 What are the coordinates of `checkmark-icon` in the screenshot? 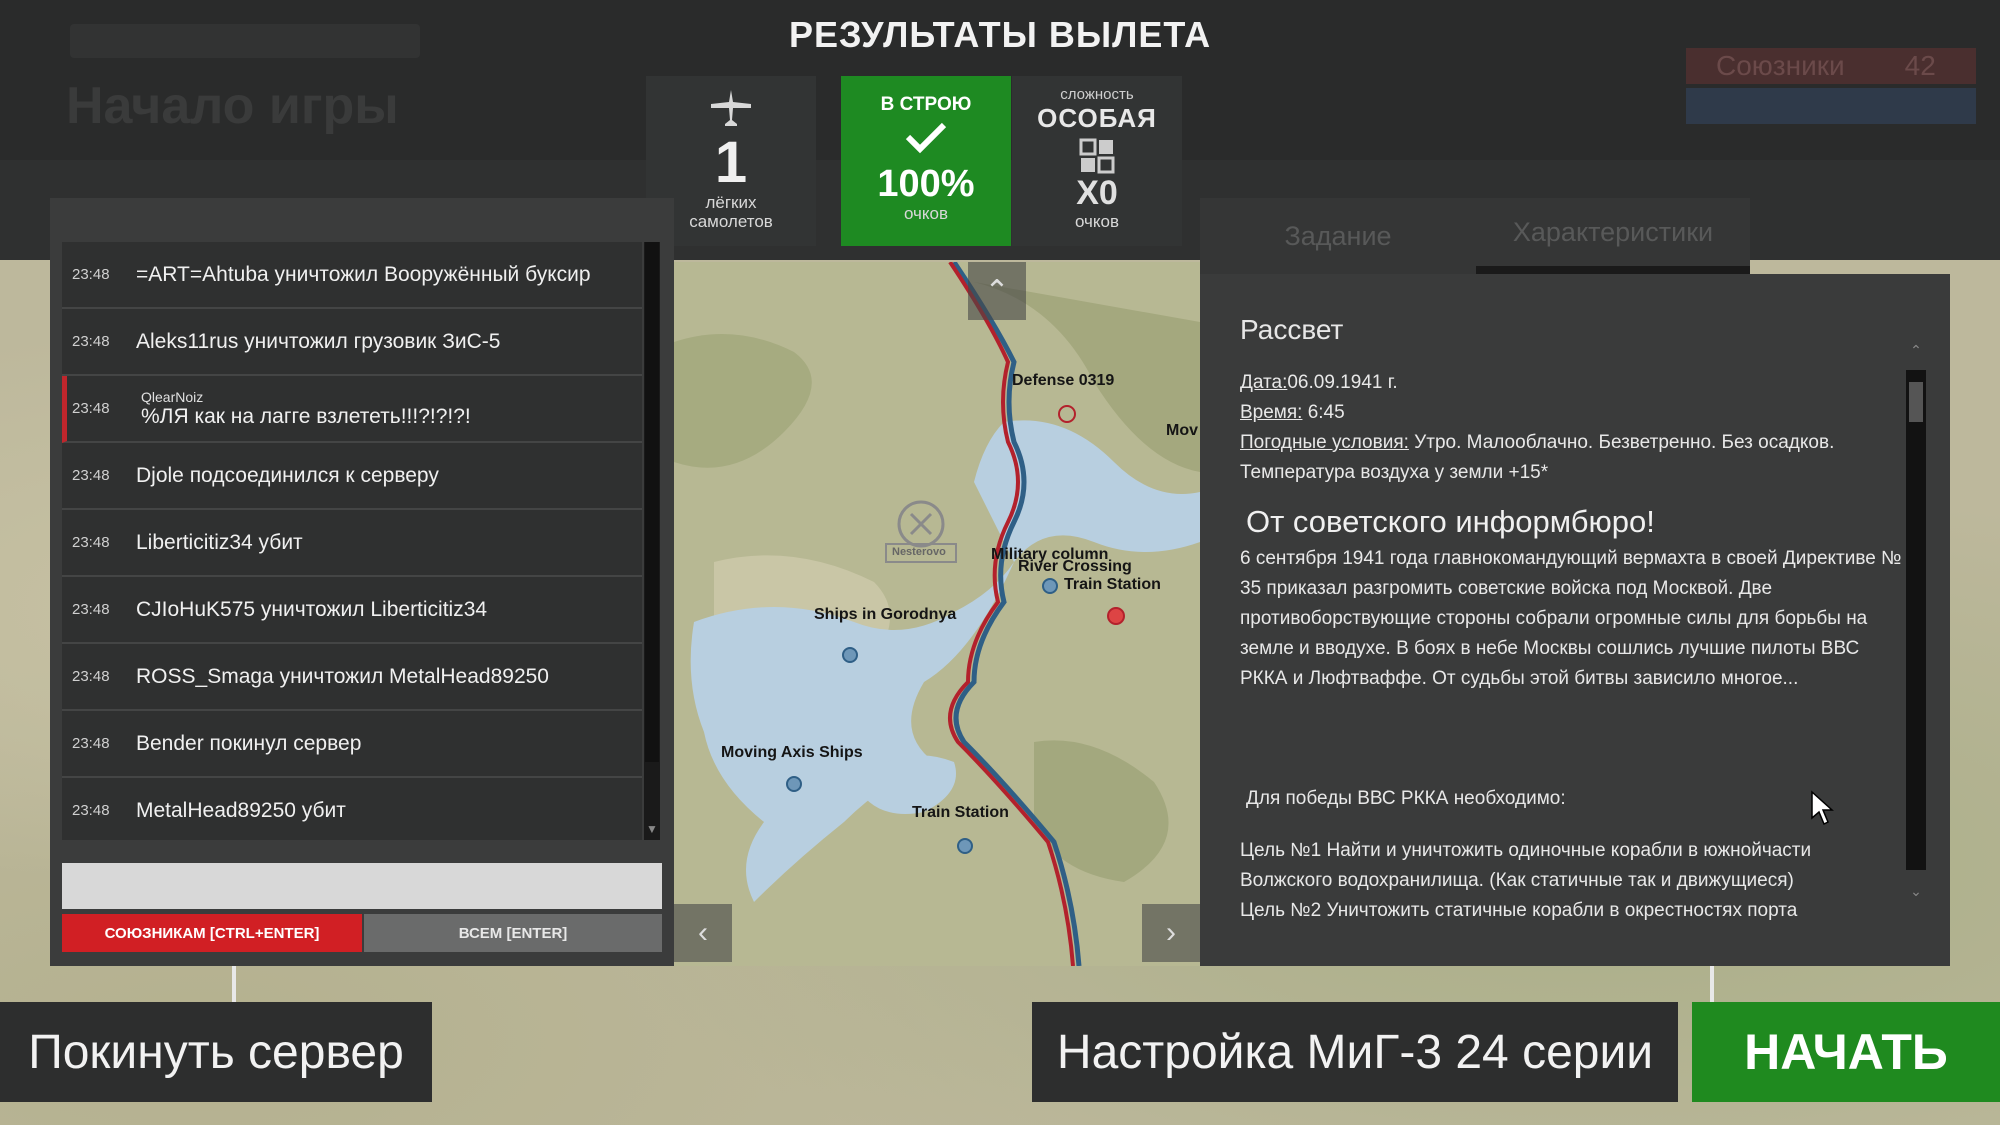 It's located at (926, 141).